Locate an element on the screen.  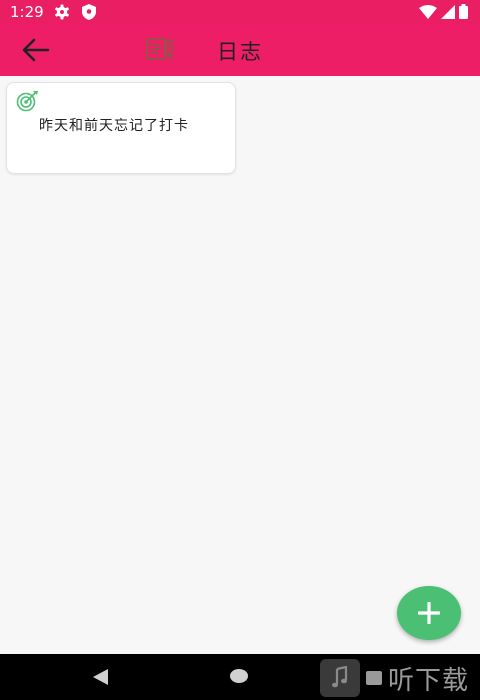
add-log-button is located at coordinates (429, 613).